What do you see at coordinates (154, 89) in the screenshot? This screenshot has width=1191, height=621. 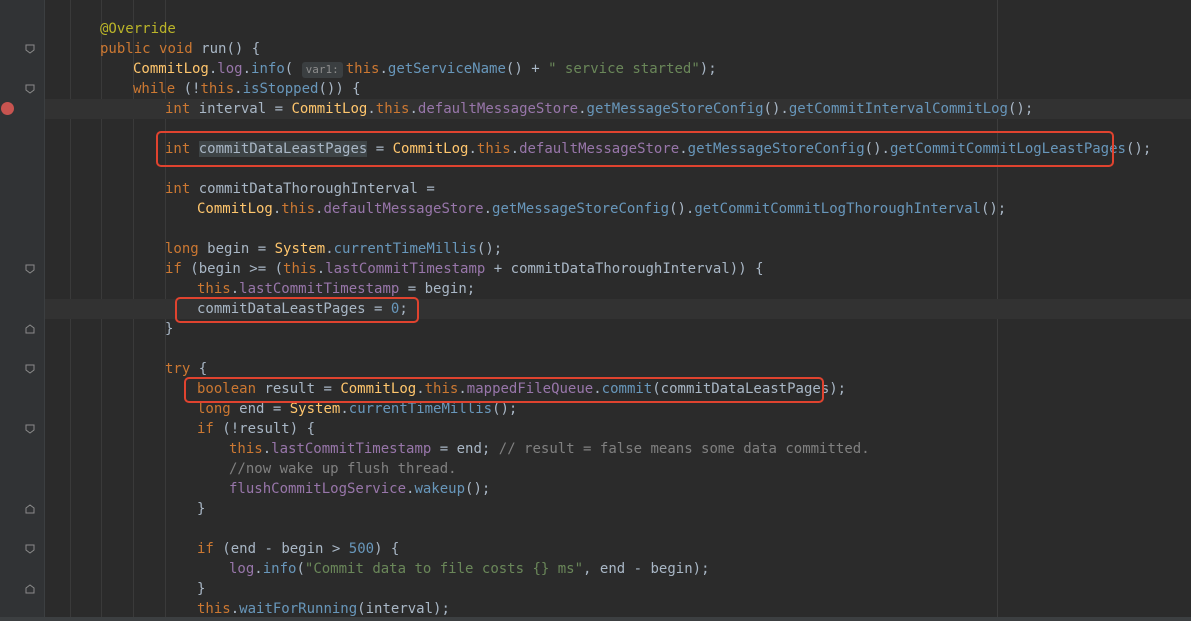 I see `keyword-token: while` at bounding box center [154, 89].